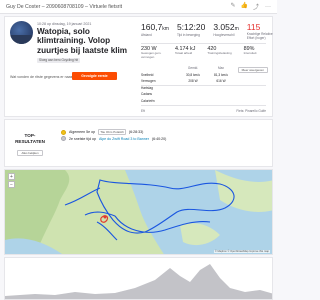  What do you see at coordinates (148, 81) in the screenshot?
I see `table-cell: Vermogen` at bounding box center [148, 81].